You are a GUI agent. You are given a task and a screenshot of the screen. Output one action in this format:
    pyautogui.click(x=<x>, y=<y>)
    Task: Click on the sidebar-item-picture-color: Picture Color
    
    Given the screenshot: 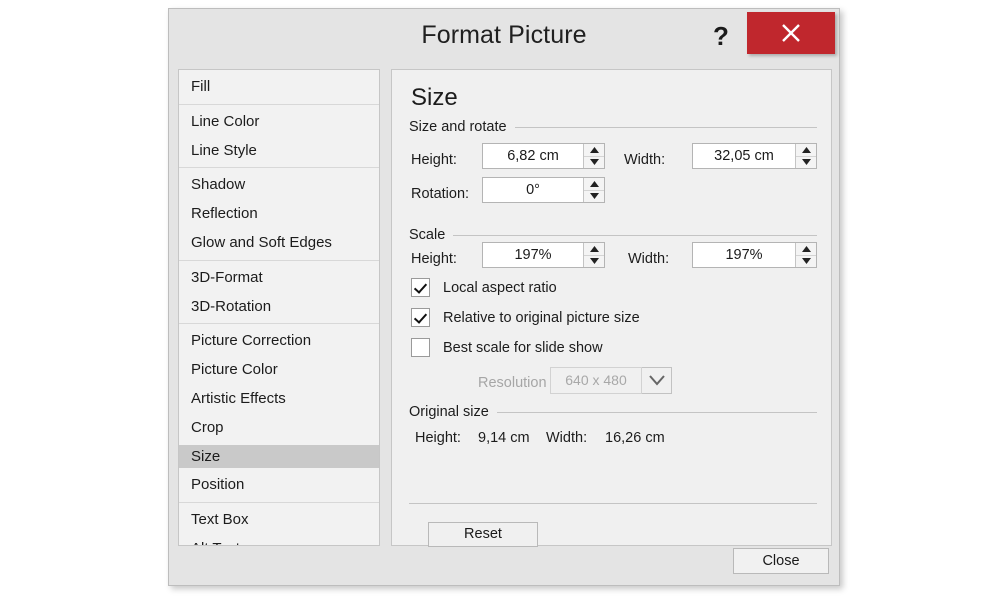 What is the action you would take?
    pyautogui.click(x=279, y=370)
    